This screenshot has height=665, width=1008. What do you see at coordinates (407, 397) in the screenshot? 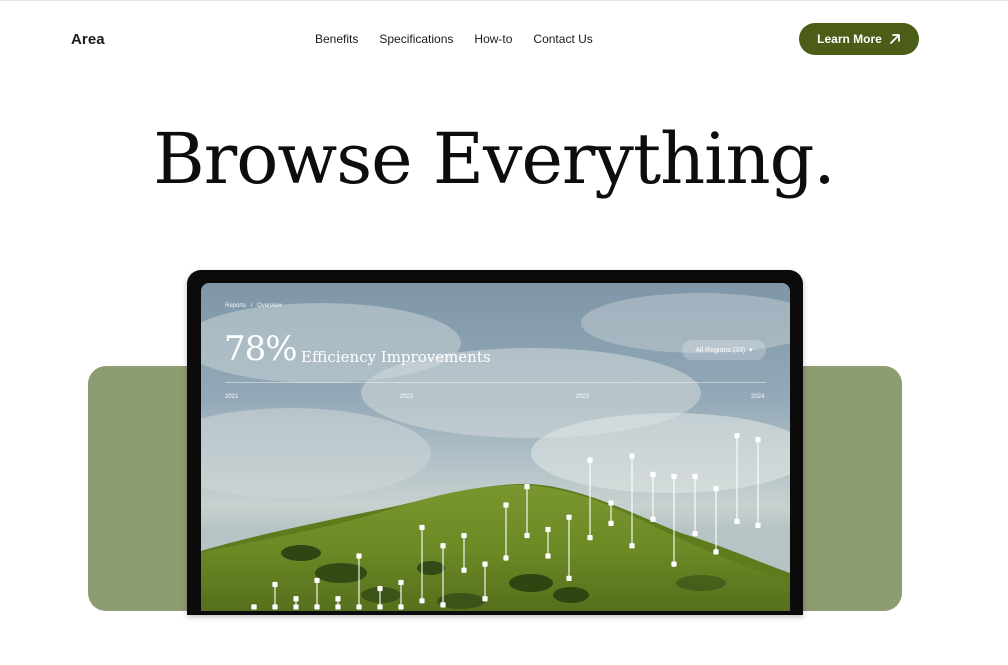
I see `year-label-2022: 2022` at bounding box center [407, 397].